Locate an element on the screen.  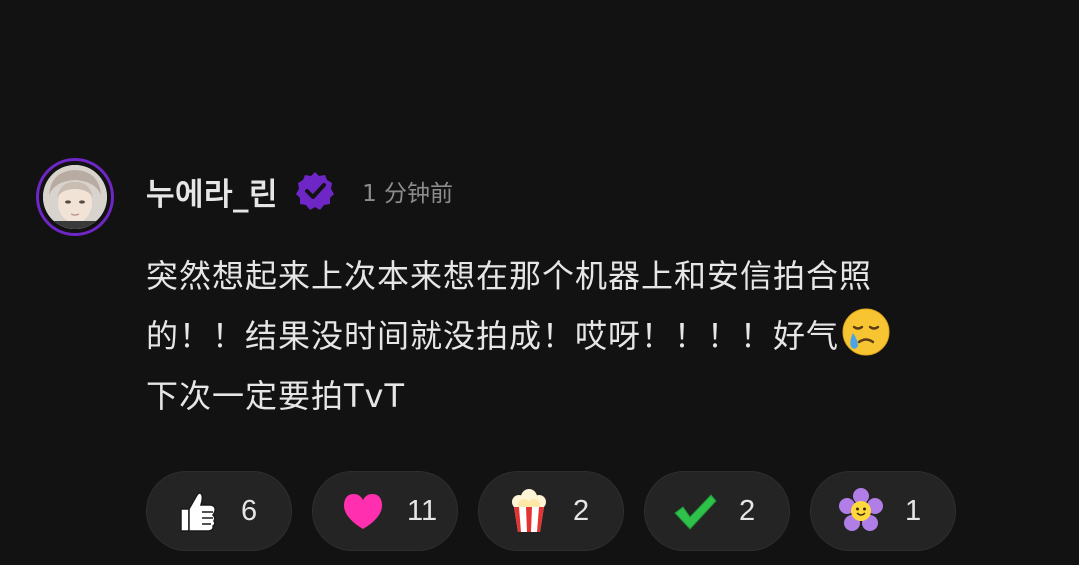
reaction-thumbs-up: 6 is located at coordinates (219, 511).